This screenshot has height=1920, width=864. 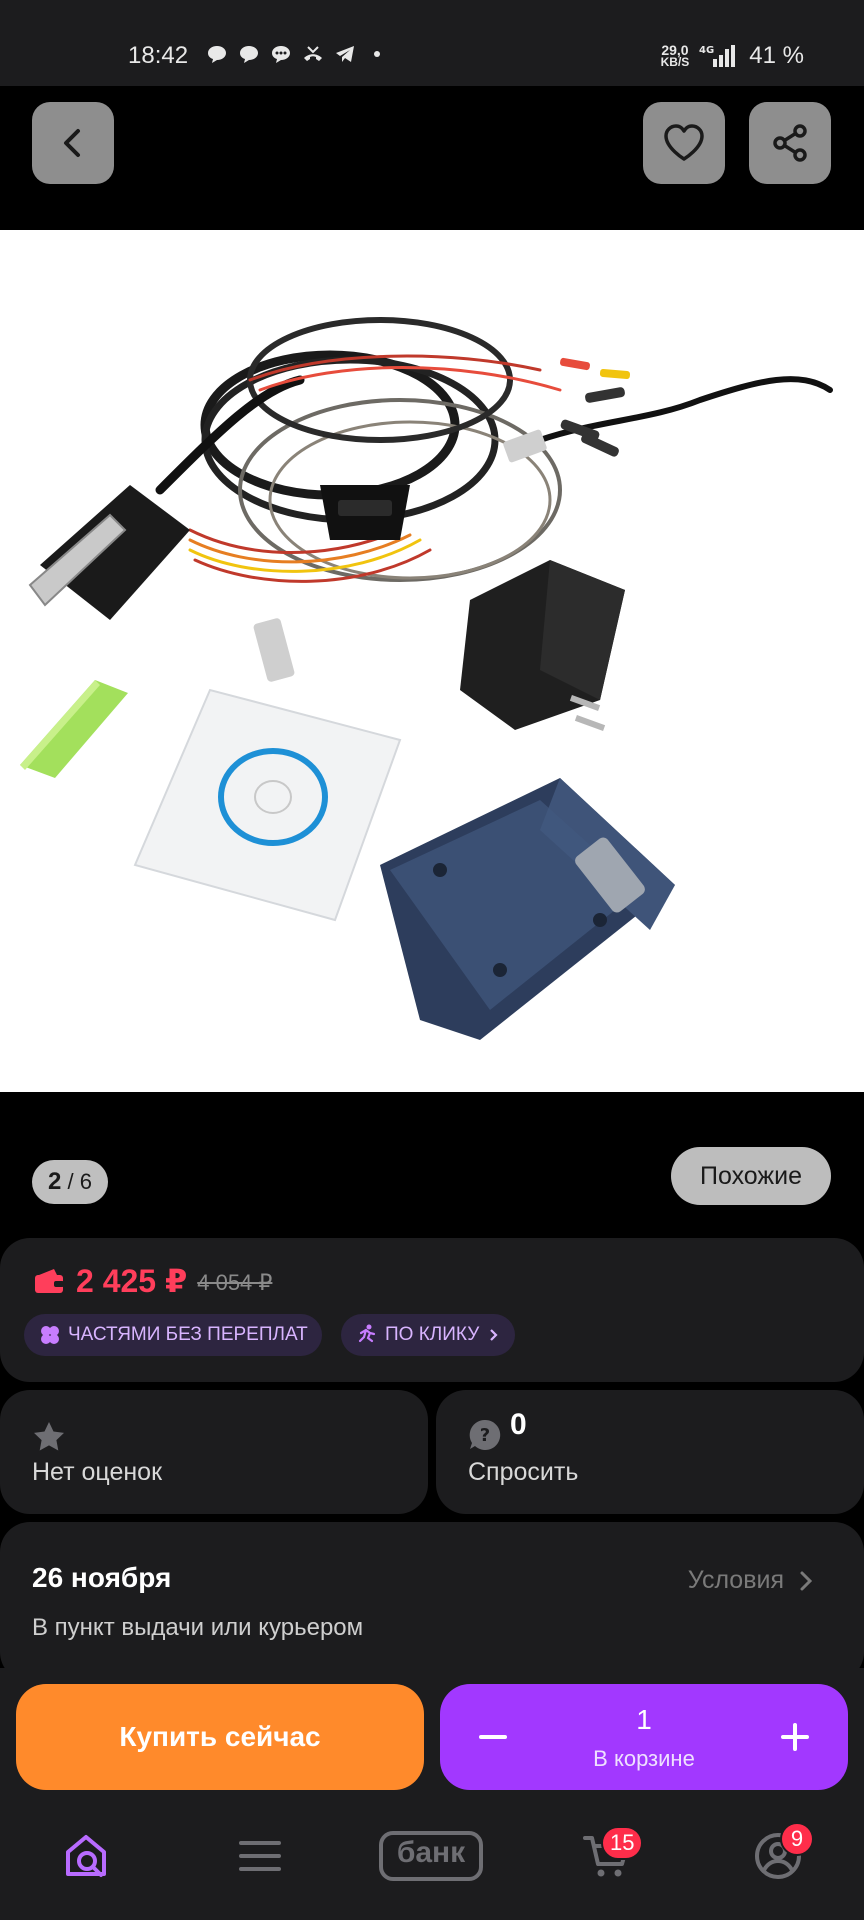 What do you see at coordinates (345, 54) in the screenshot?
I see `telegram-icon` at bounding box center [345, 54].